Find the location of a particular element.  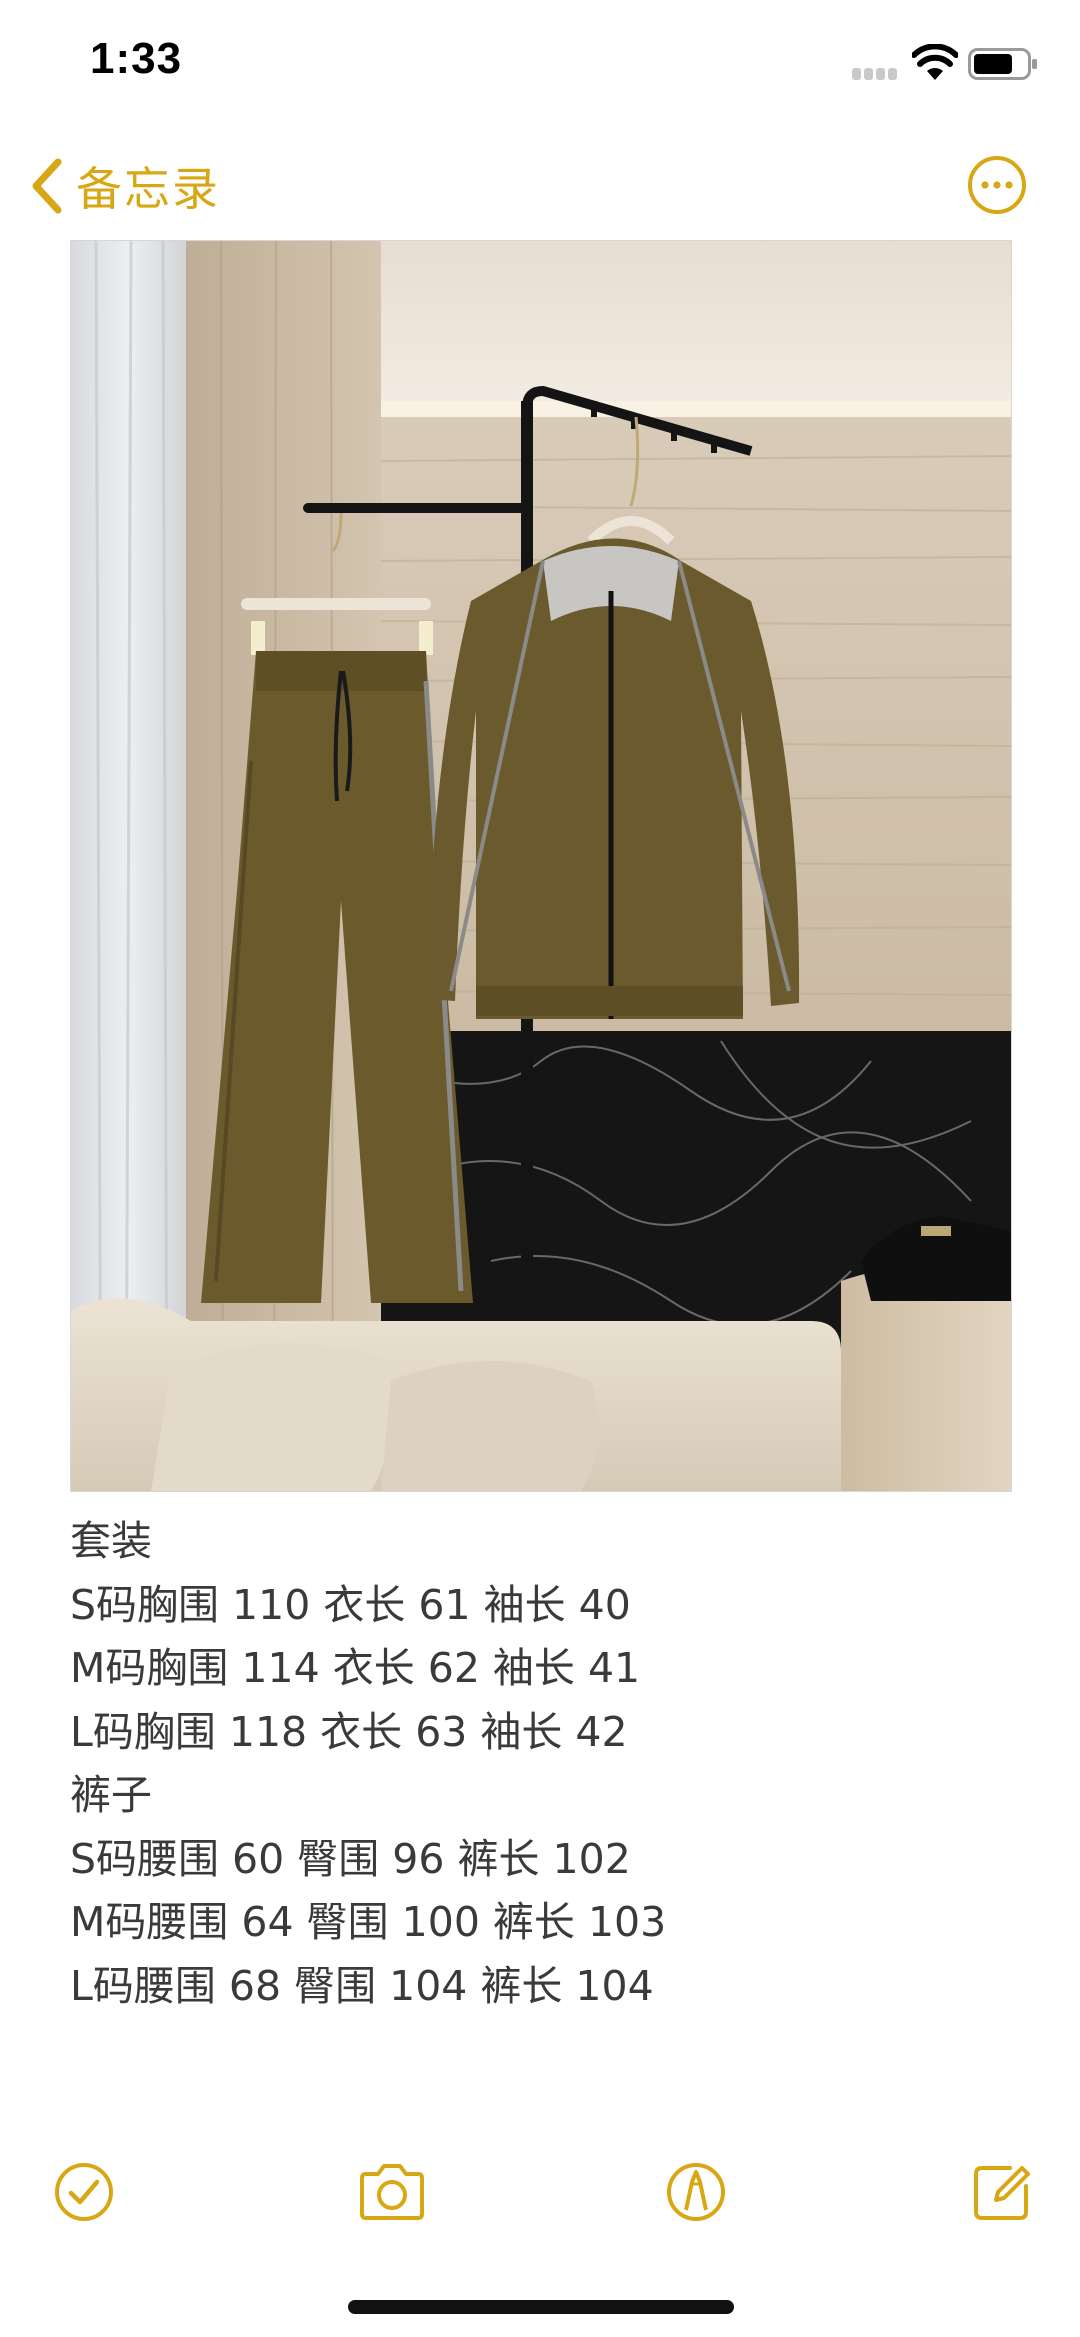

note-line: L码胸围 118 衣长 63 袖长 42 is located at coordinates (349, 1731).